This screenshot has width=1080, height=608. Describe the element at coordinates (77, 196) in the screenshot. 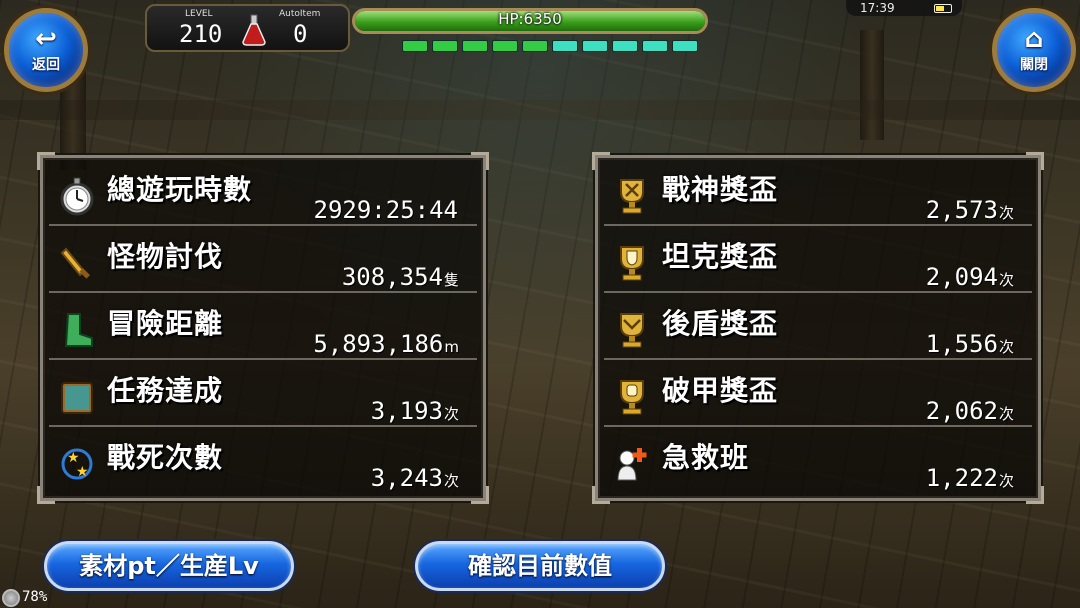

I see `stopwatch-icon` at that location.